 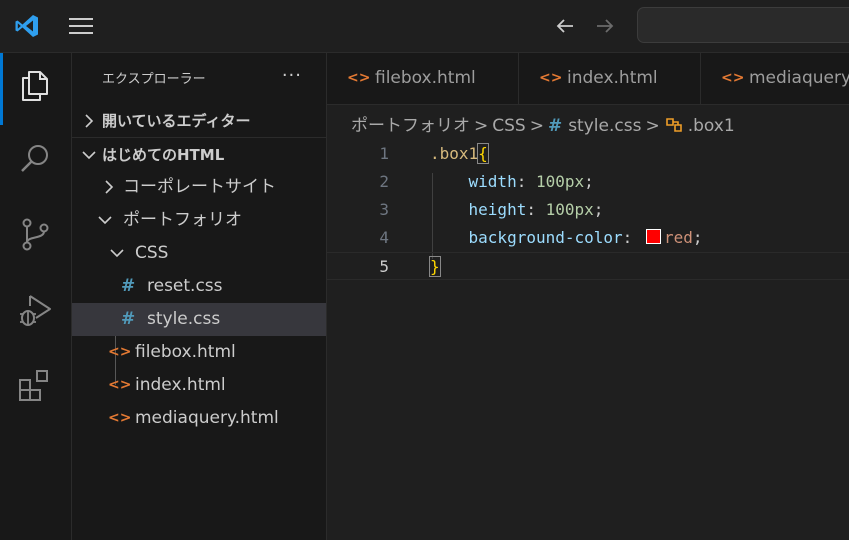 I want to click on tree-file-mediaquery: <> mediaquery.html, so click(x=199, y=418).